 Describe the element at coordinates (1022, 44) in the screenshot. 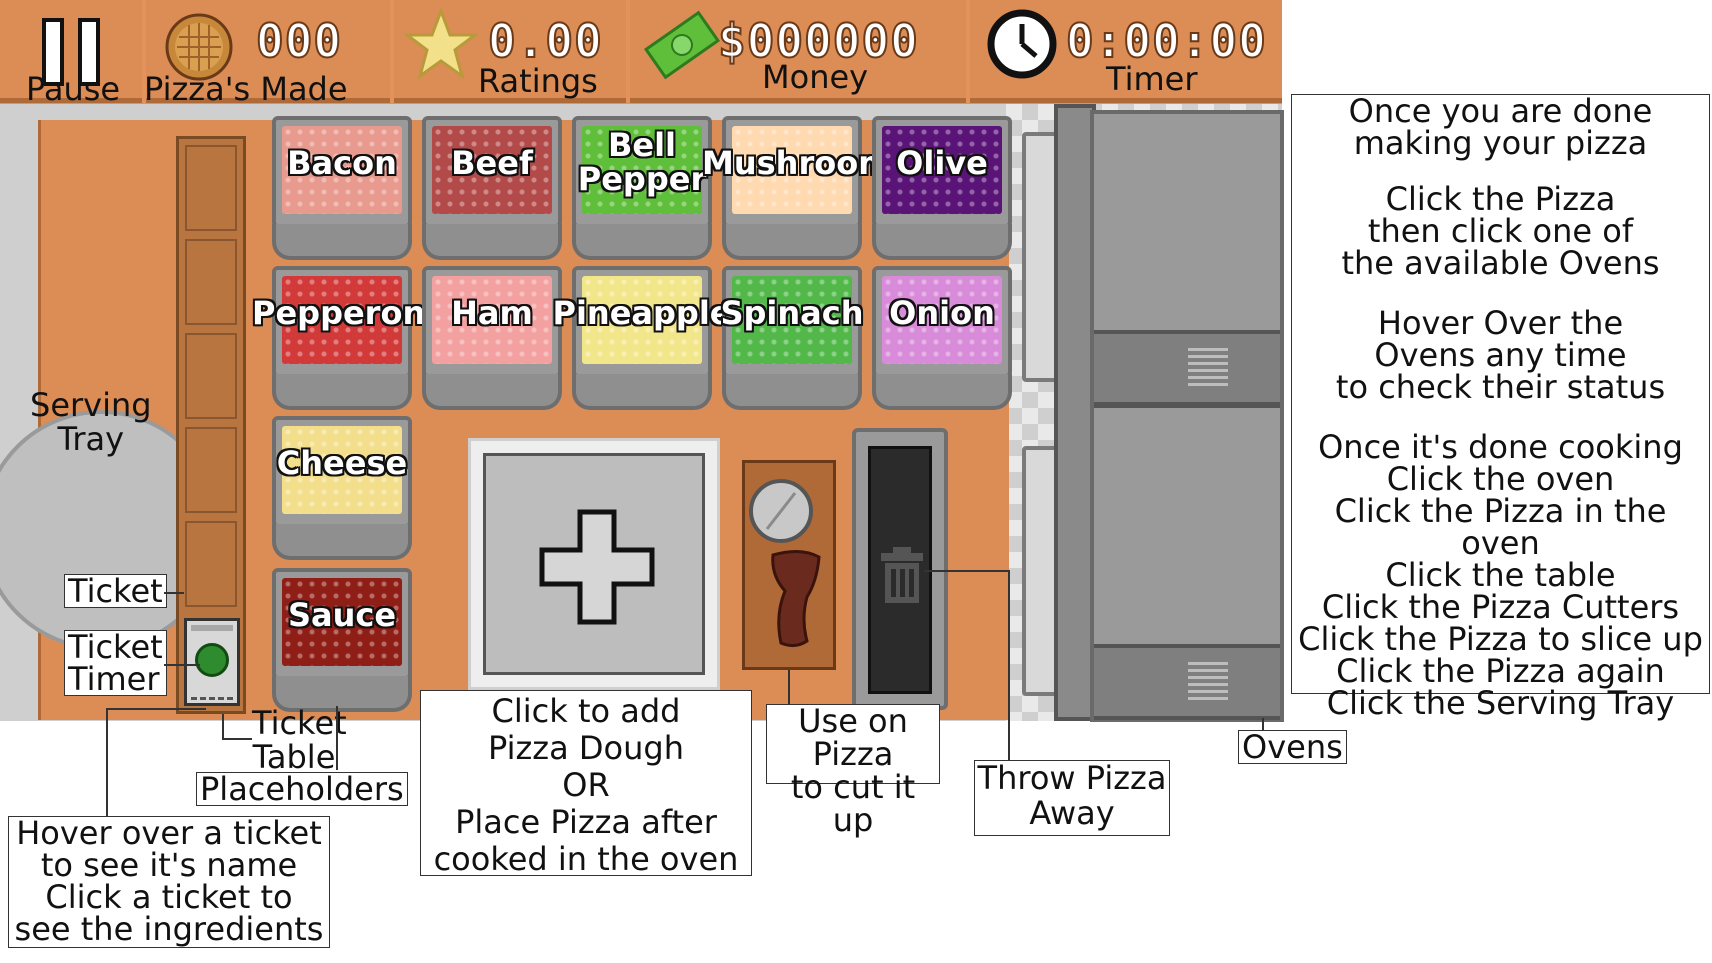

I see `clock-icon` at that location.